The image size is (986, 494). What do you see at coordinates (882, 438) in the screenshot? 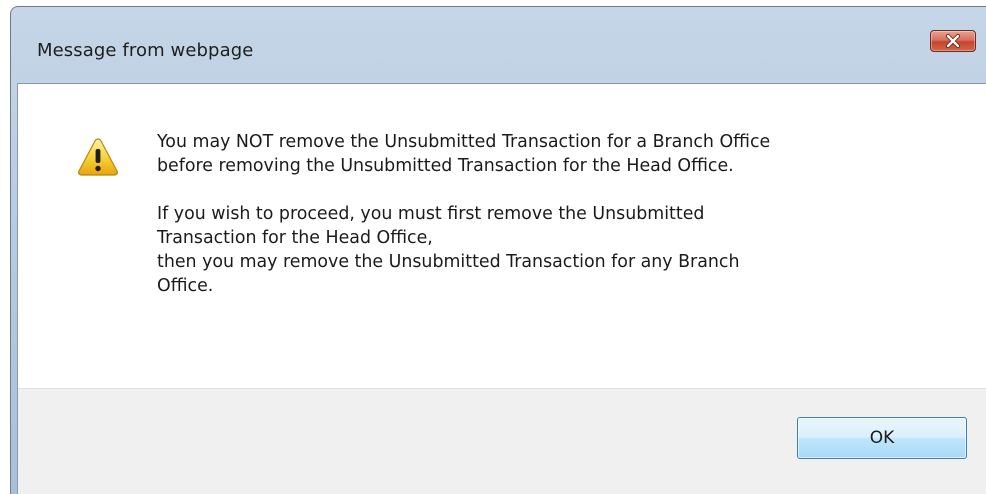
I see `ok-button: OK` at bounding box center [882, 438].